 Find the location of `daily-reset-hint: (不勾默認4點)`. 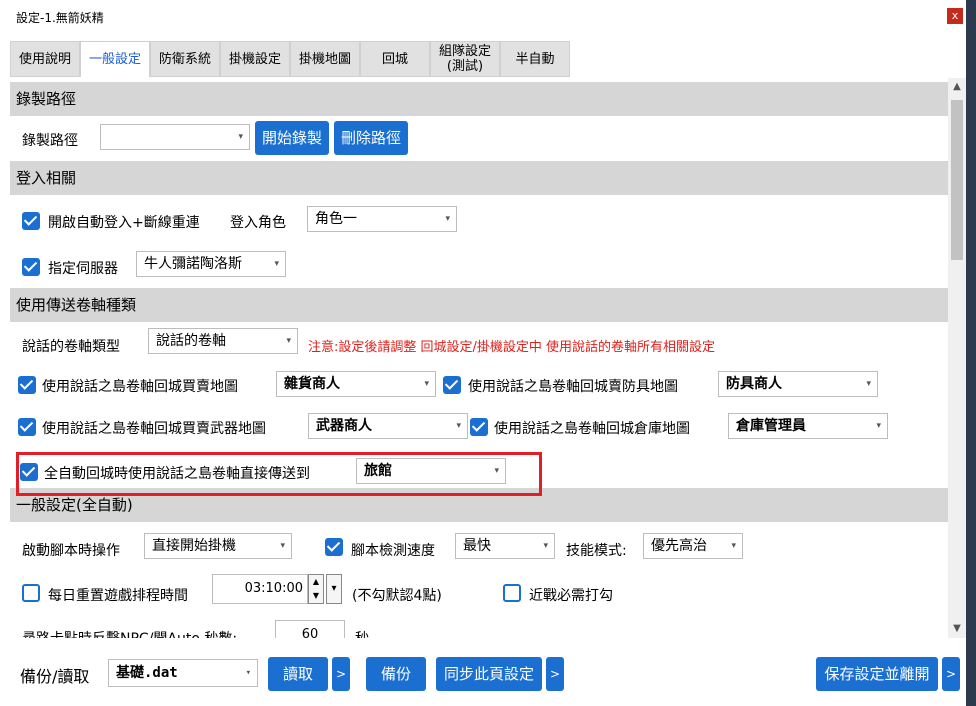

daily-reset-hint: (不勾默認4點) is located at coordinates (397, 596).